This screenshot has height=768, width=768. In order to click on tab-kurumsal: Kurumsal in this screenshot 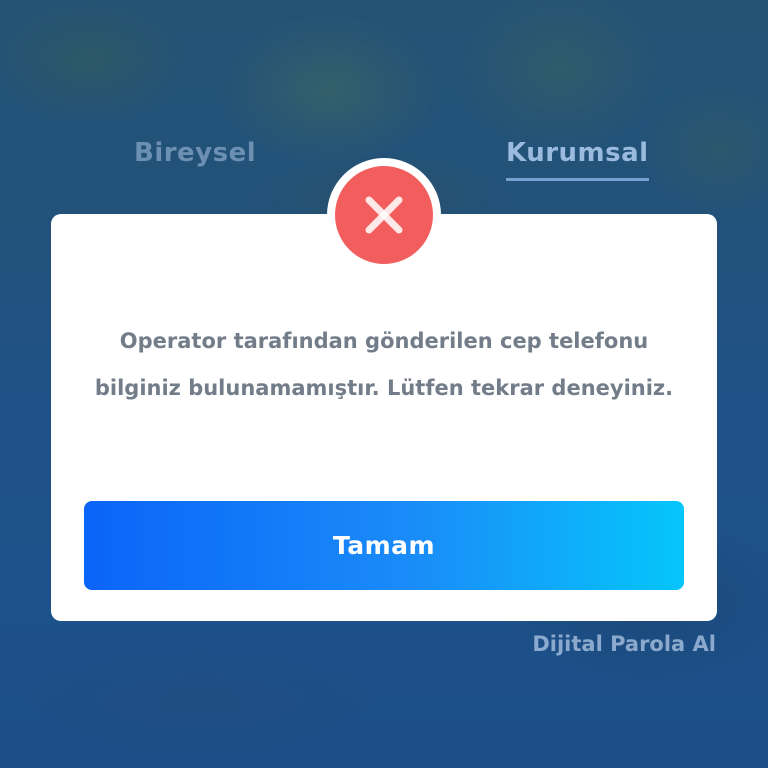, I will do `click(577, 159)`.